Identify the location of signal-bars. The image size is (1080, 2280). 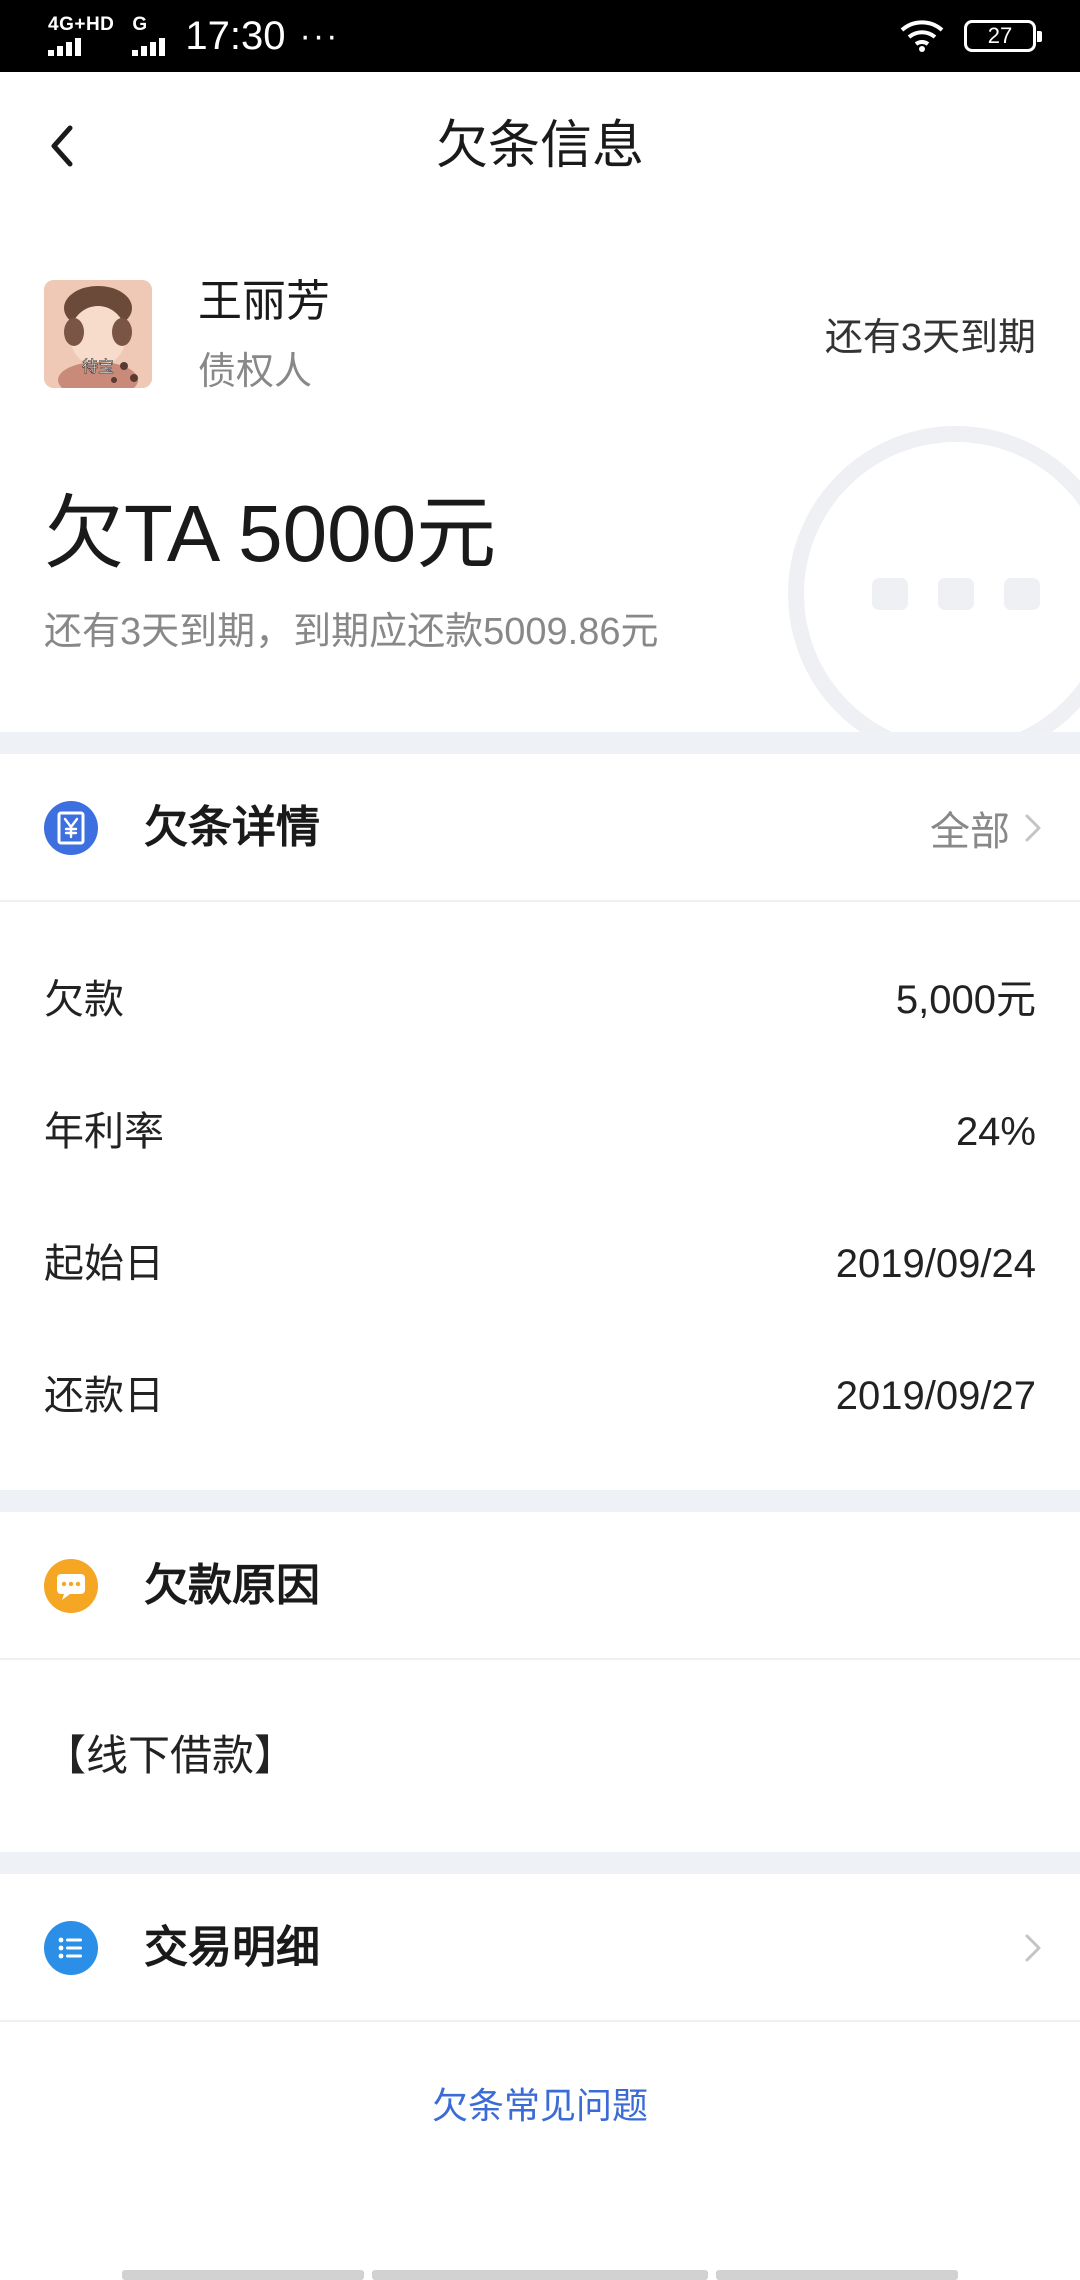
(81, 46).